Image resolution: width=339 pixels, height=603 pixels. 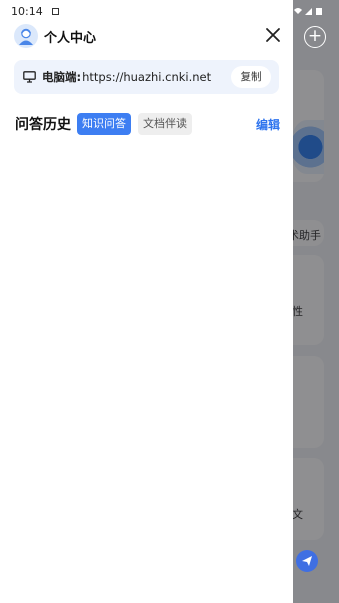 I want to click on pc-access-bar: 电脑端: https://huazhi.cnki.net 复制, so click(x=146, y=77).